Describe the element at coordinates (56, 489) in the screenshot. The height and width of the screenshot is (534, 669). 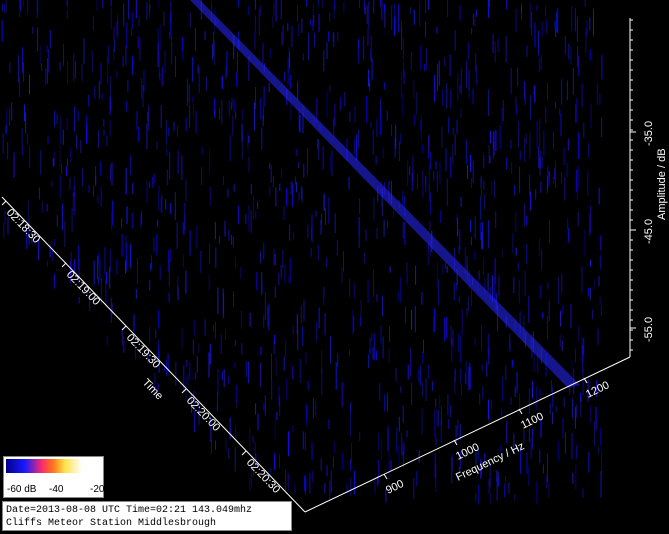
I see `colorbar-label-mid: -40` at that location.